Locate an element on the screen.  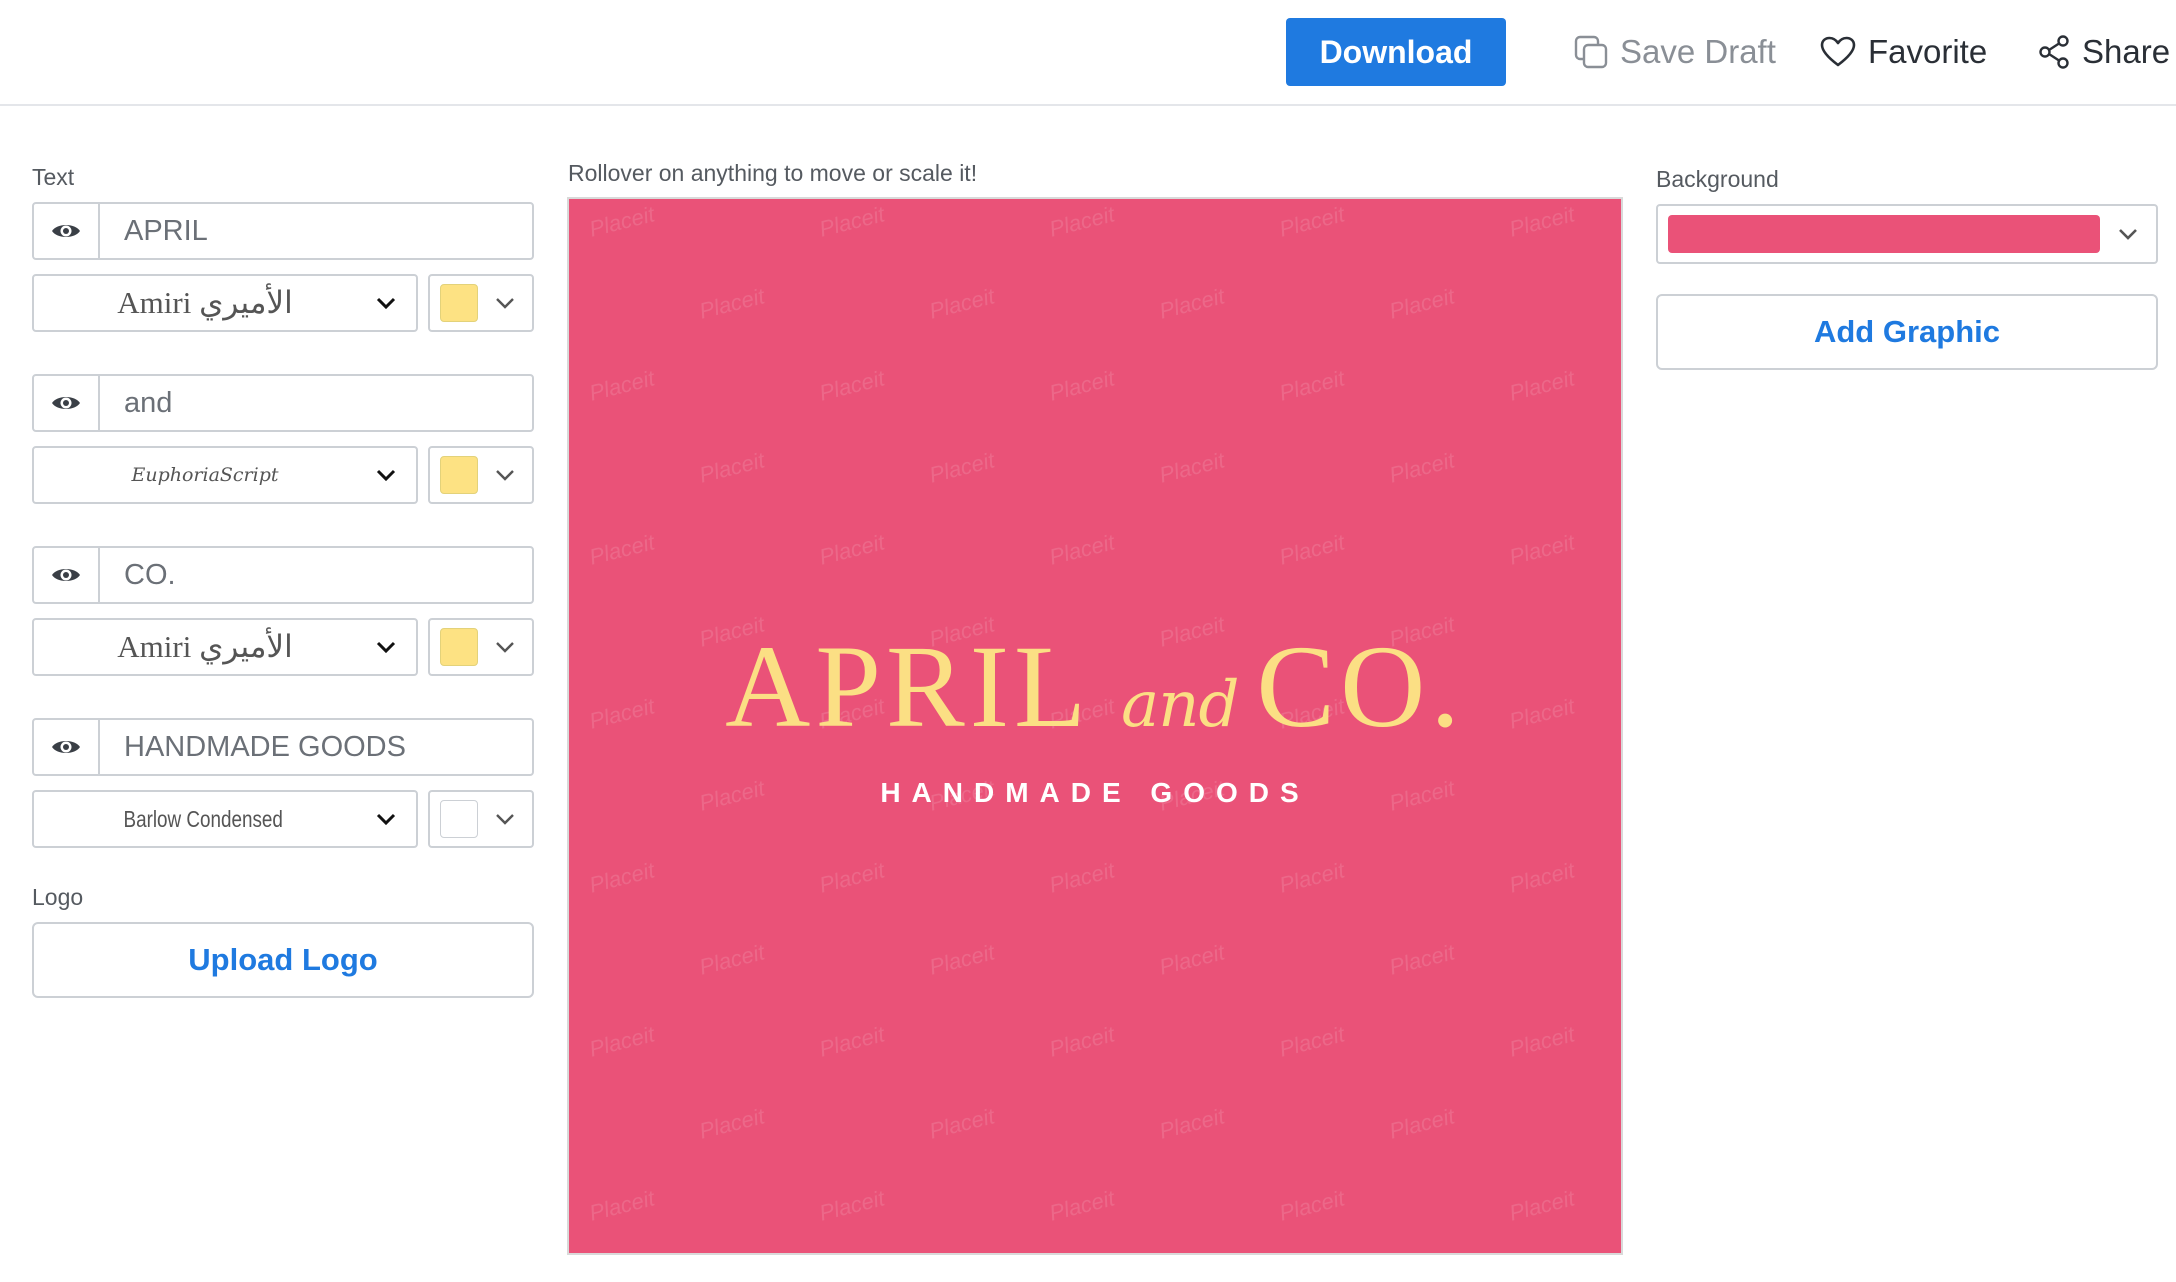
share-button: Share is located at coordinates (2104, 52).